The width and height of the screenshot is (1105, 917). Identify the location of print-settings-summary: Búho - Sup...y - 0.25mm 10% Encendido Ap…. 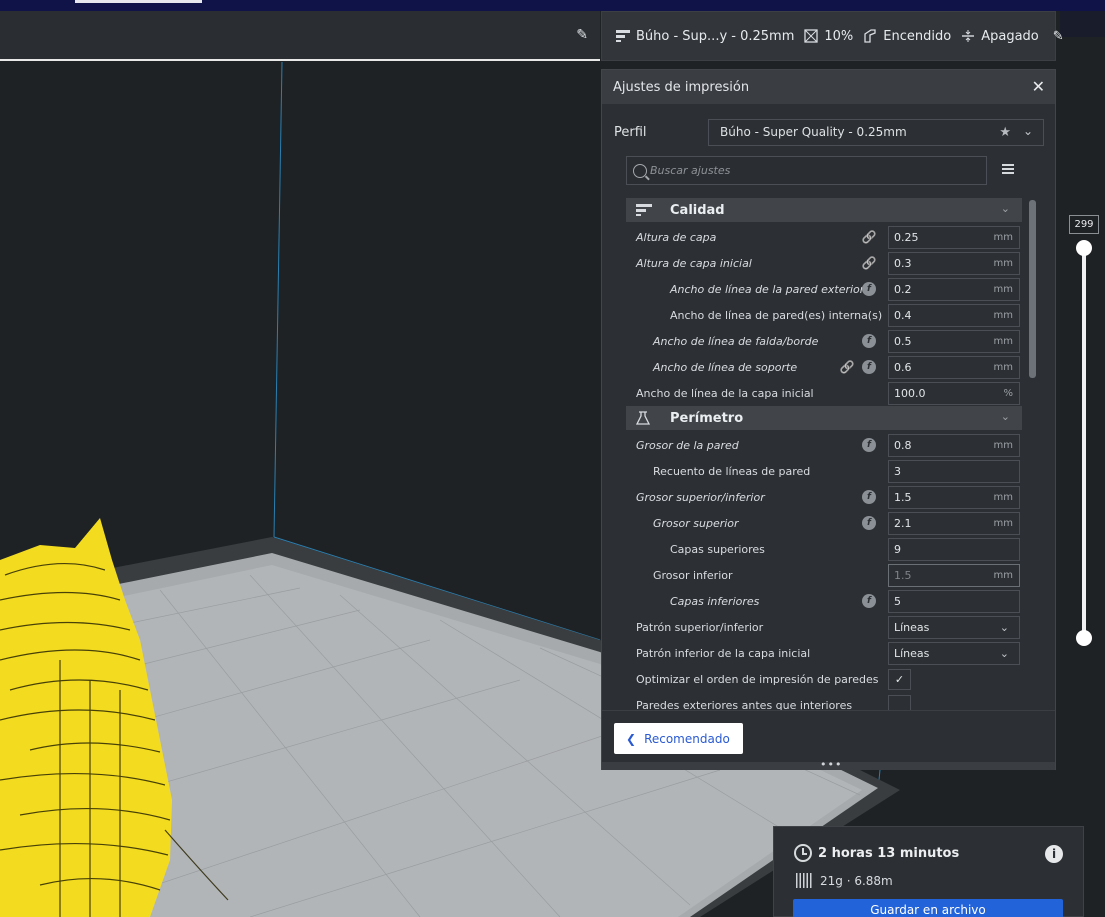
(832, 36).